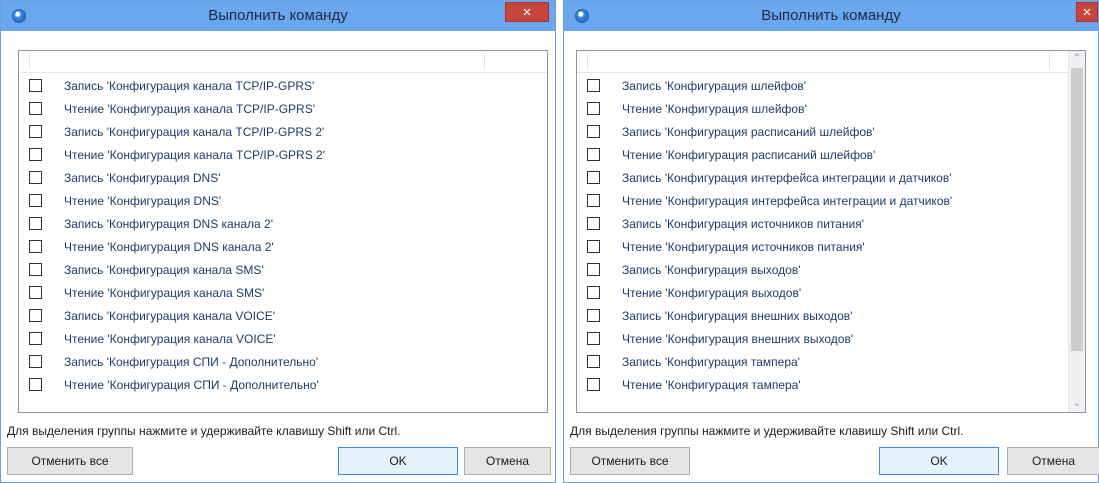 Image resolution: width=1099 pixels, height=483 pixels. I want to click on list-item: Запись 'Конфигурация канала TCP/IP-GPRS', so click(283, 86).